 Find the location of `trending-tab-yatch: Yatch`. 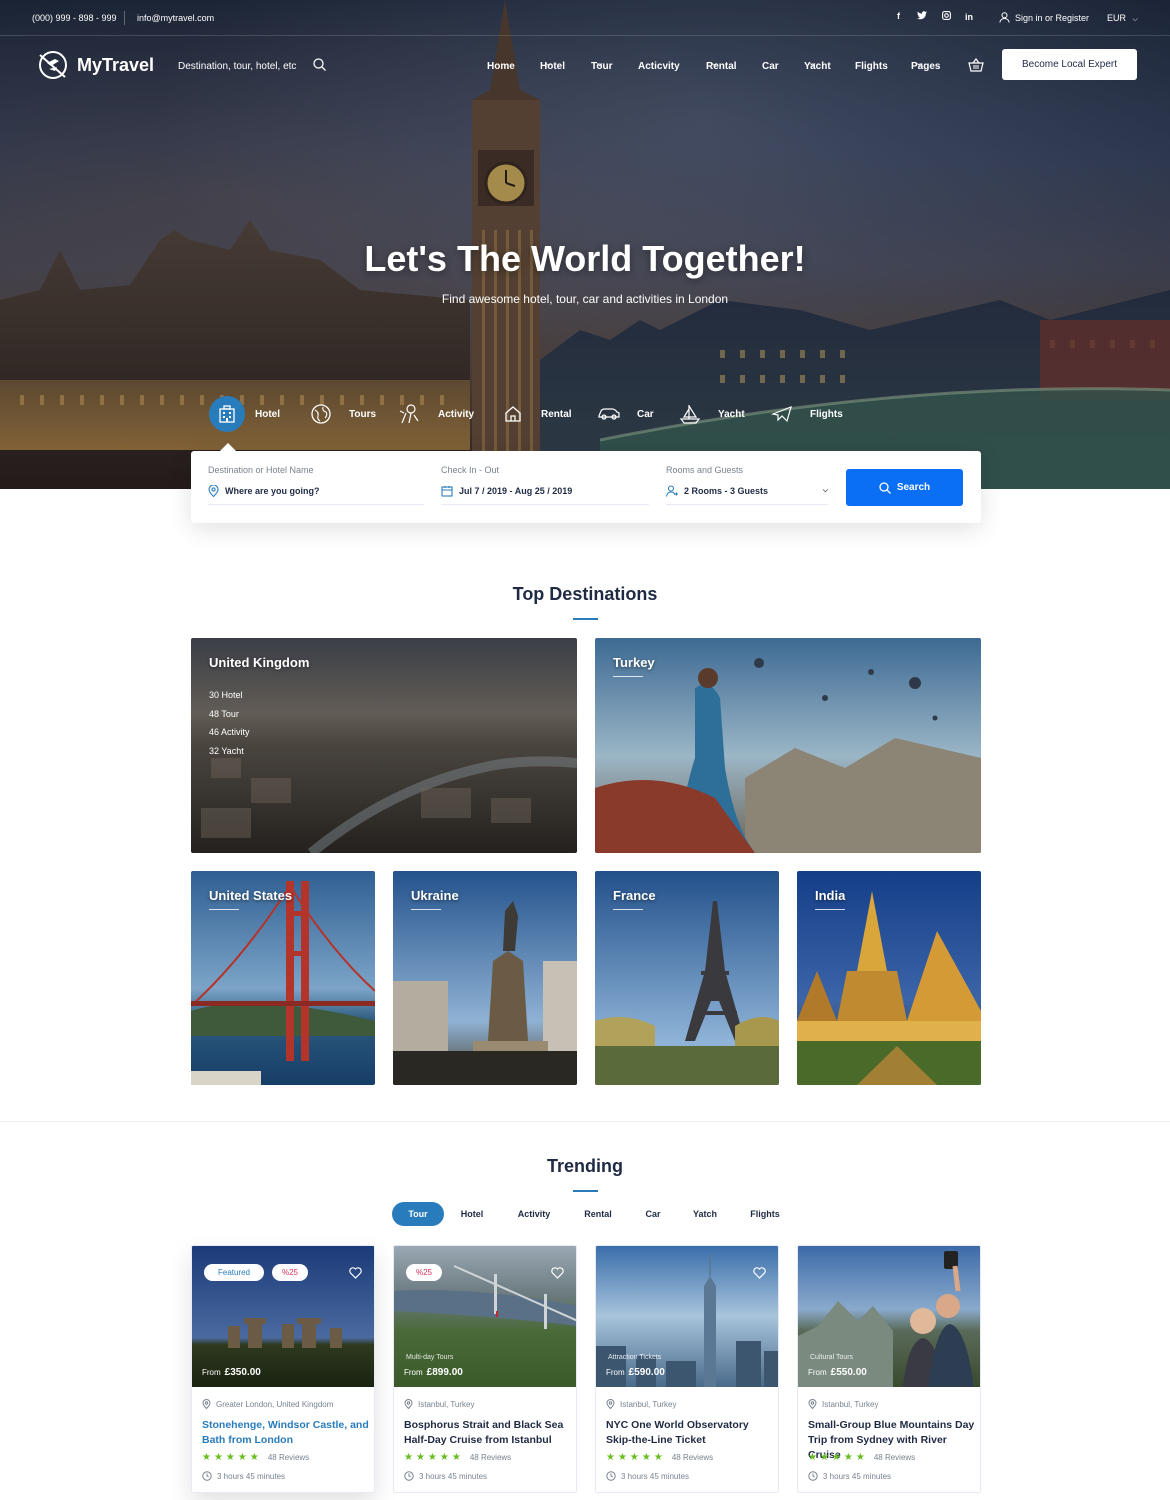

trending-tab-yatch: Yatch is located at coordinates (705, 1214).